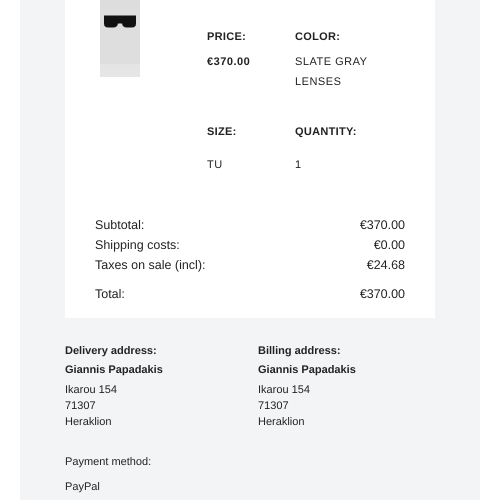 This screenshot has height=500, width=500. What do you see at coordinates (300, 351) in the screenshot?
I see `address-title: Billing address:` at bounding box center [300, 351].